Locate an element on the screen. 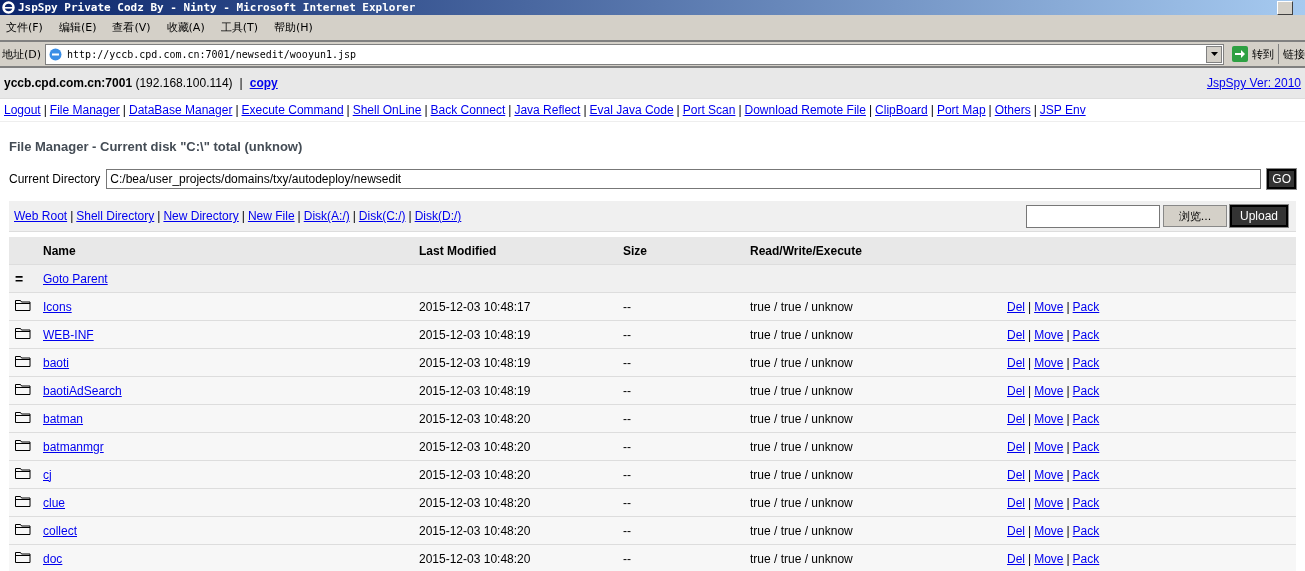  nav-link: Back Connect is located at coordinates (468, 110).